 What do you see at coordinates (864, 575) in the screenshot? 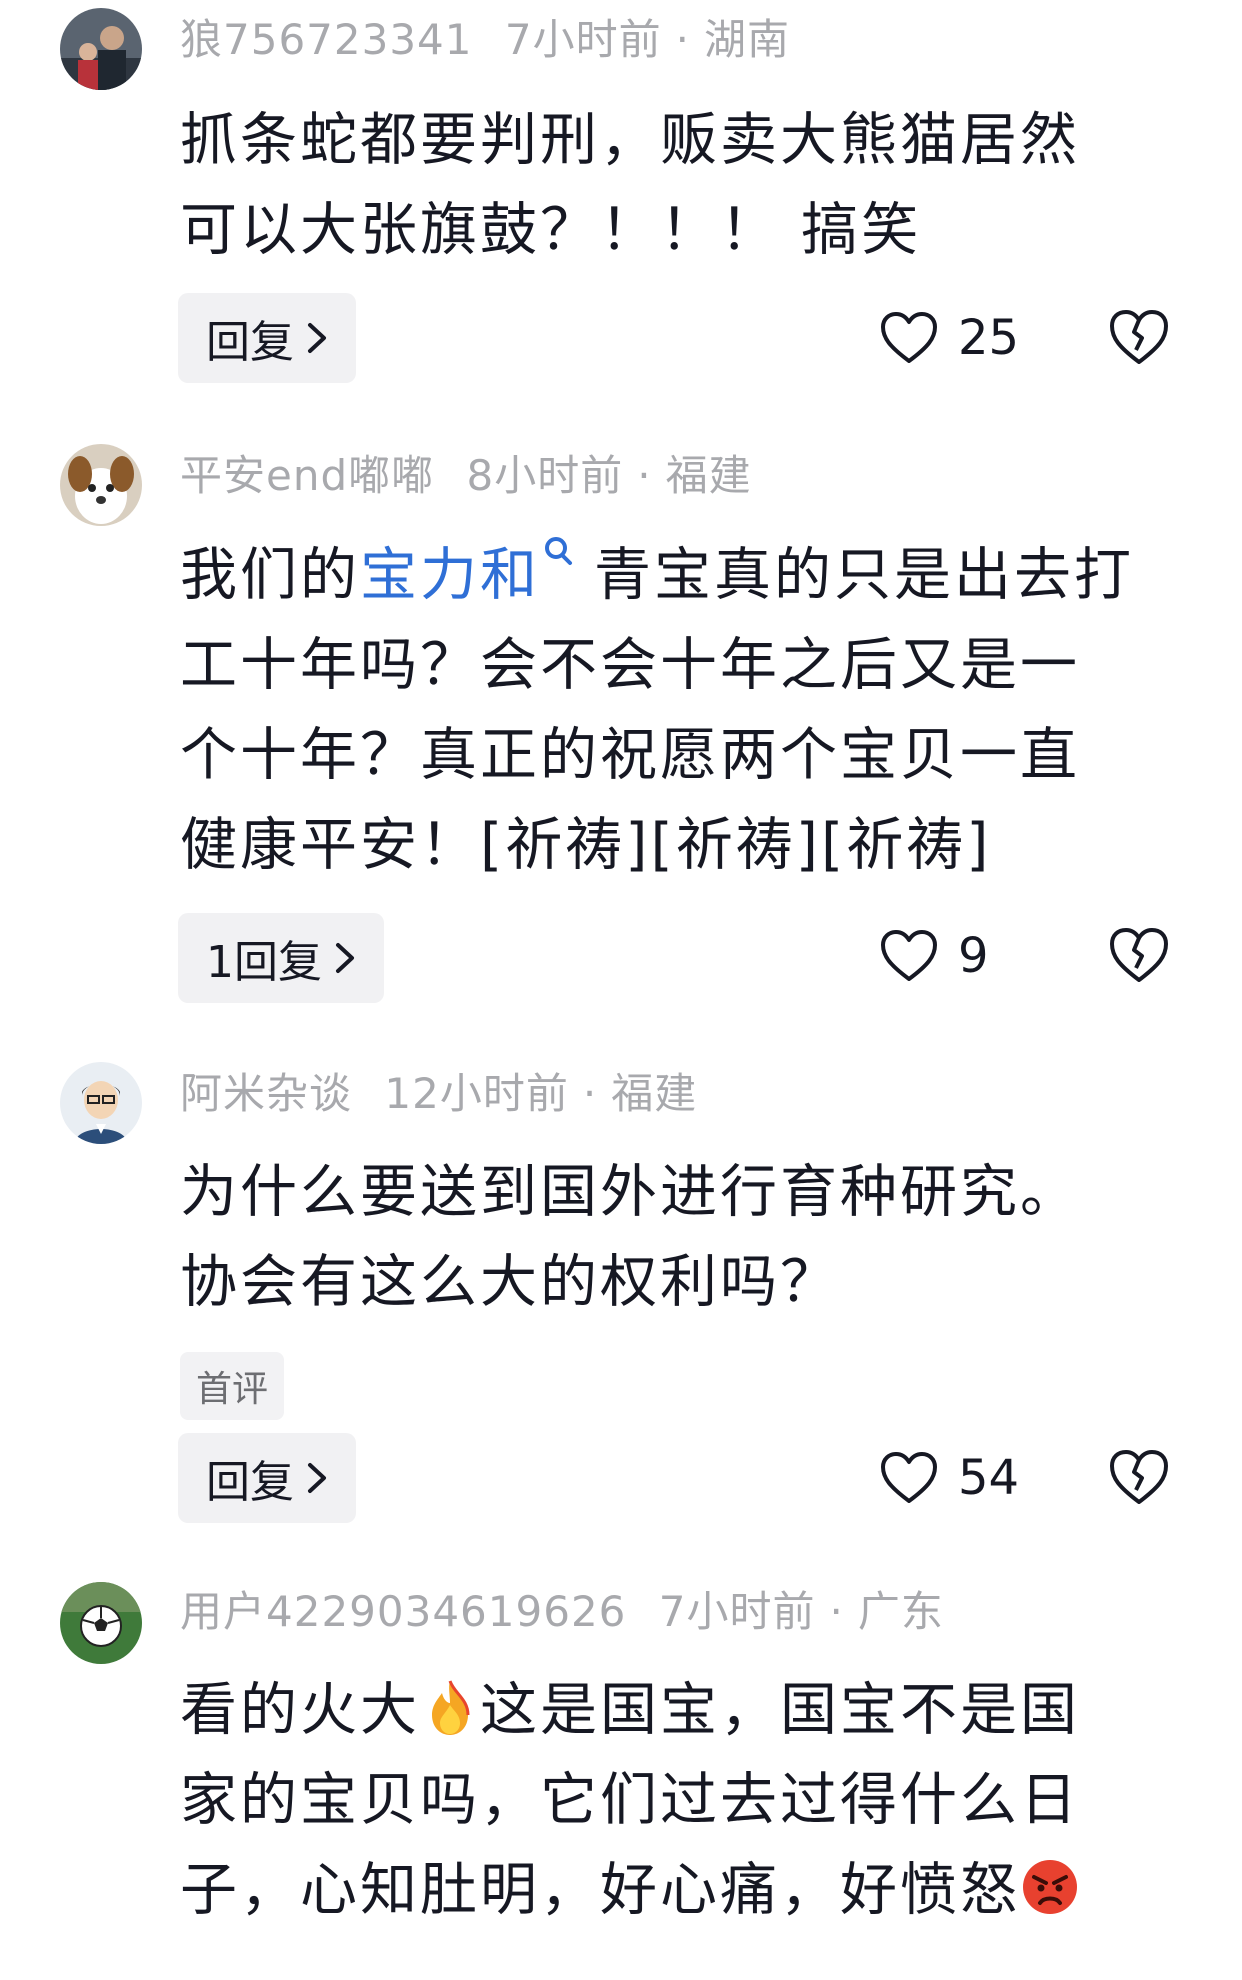
I see `comment-text-segment: 青宝真的只是出去打` at bounding box center [864, 575].